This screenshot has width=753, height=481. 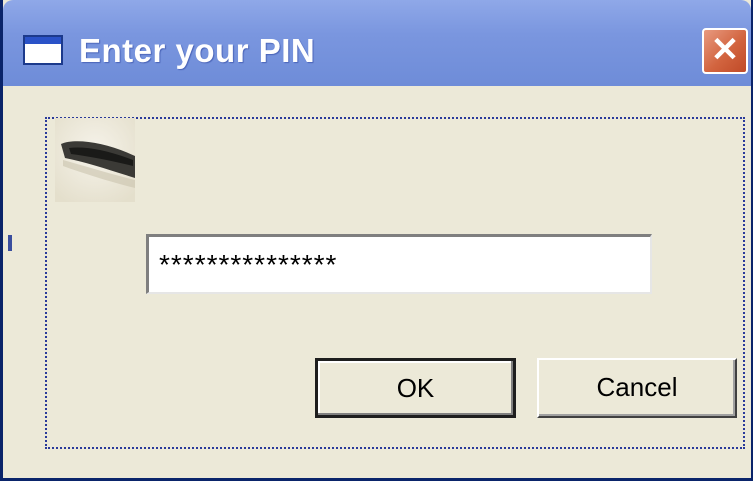 I want to click on window-icon, so click(x=43, y=50).